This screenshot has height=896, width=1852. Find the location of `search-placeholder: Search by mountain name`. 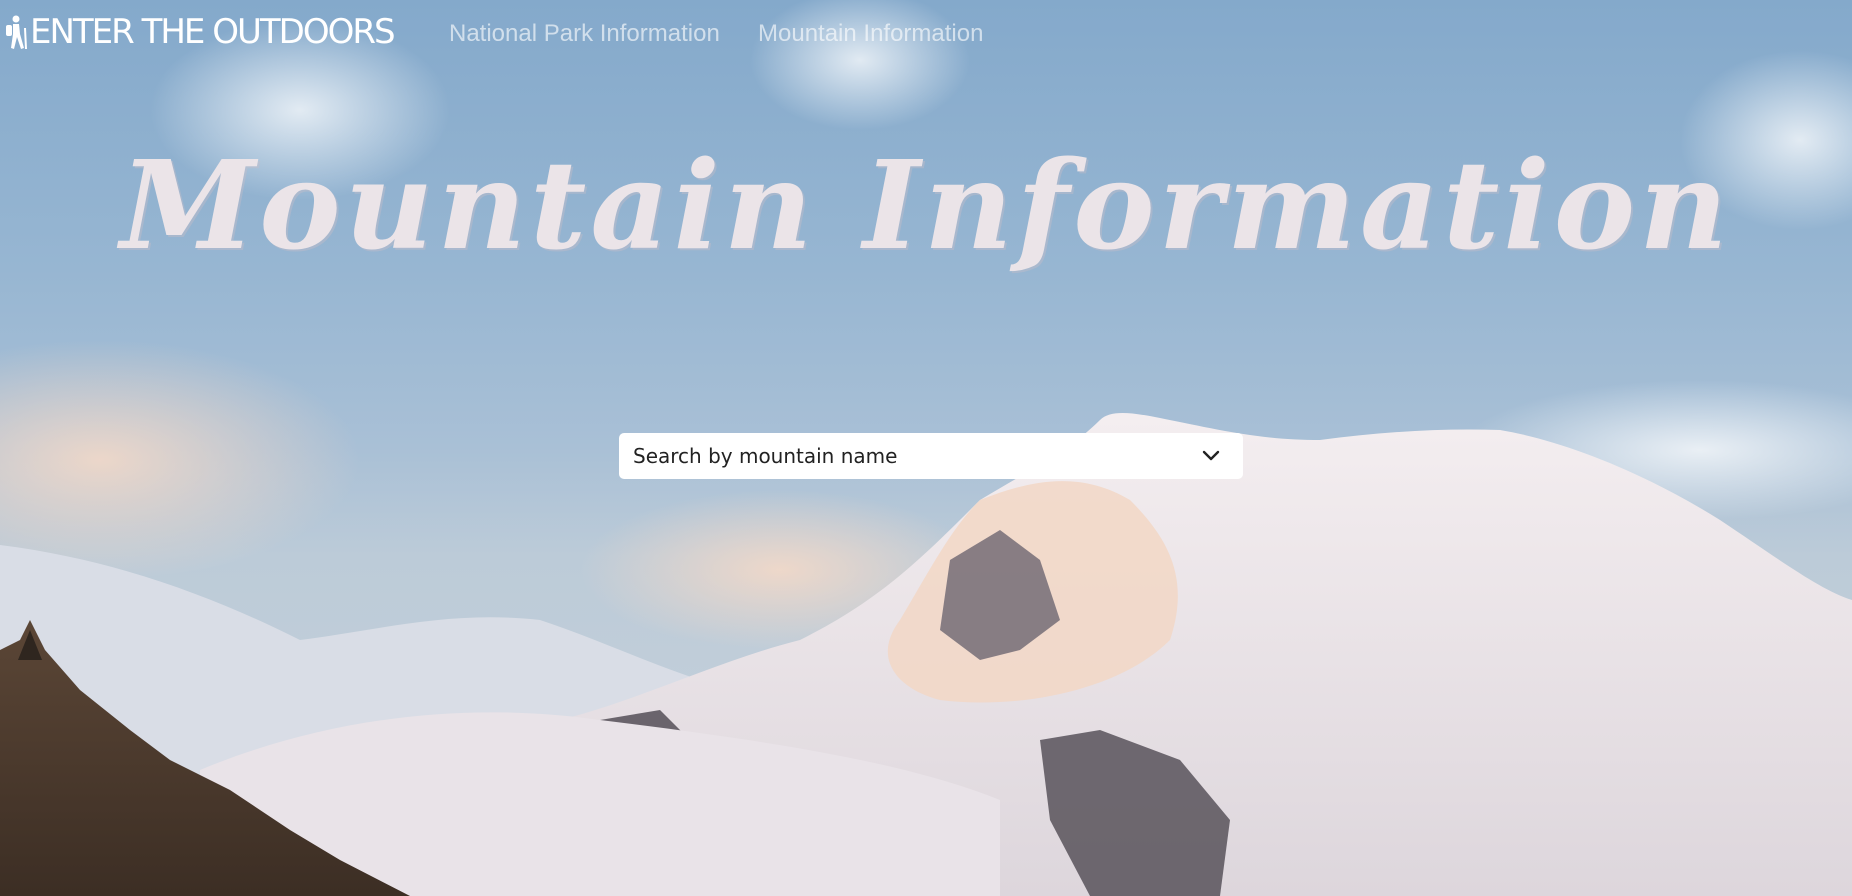

search-placeholder: Search by mountain name is located at coordinates (765, 456).